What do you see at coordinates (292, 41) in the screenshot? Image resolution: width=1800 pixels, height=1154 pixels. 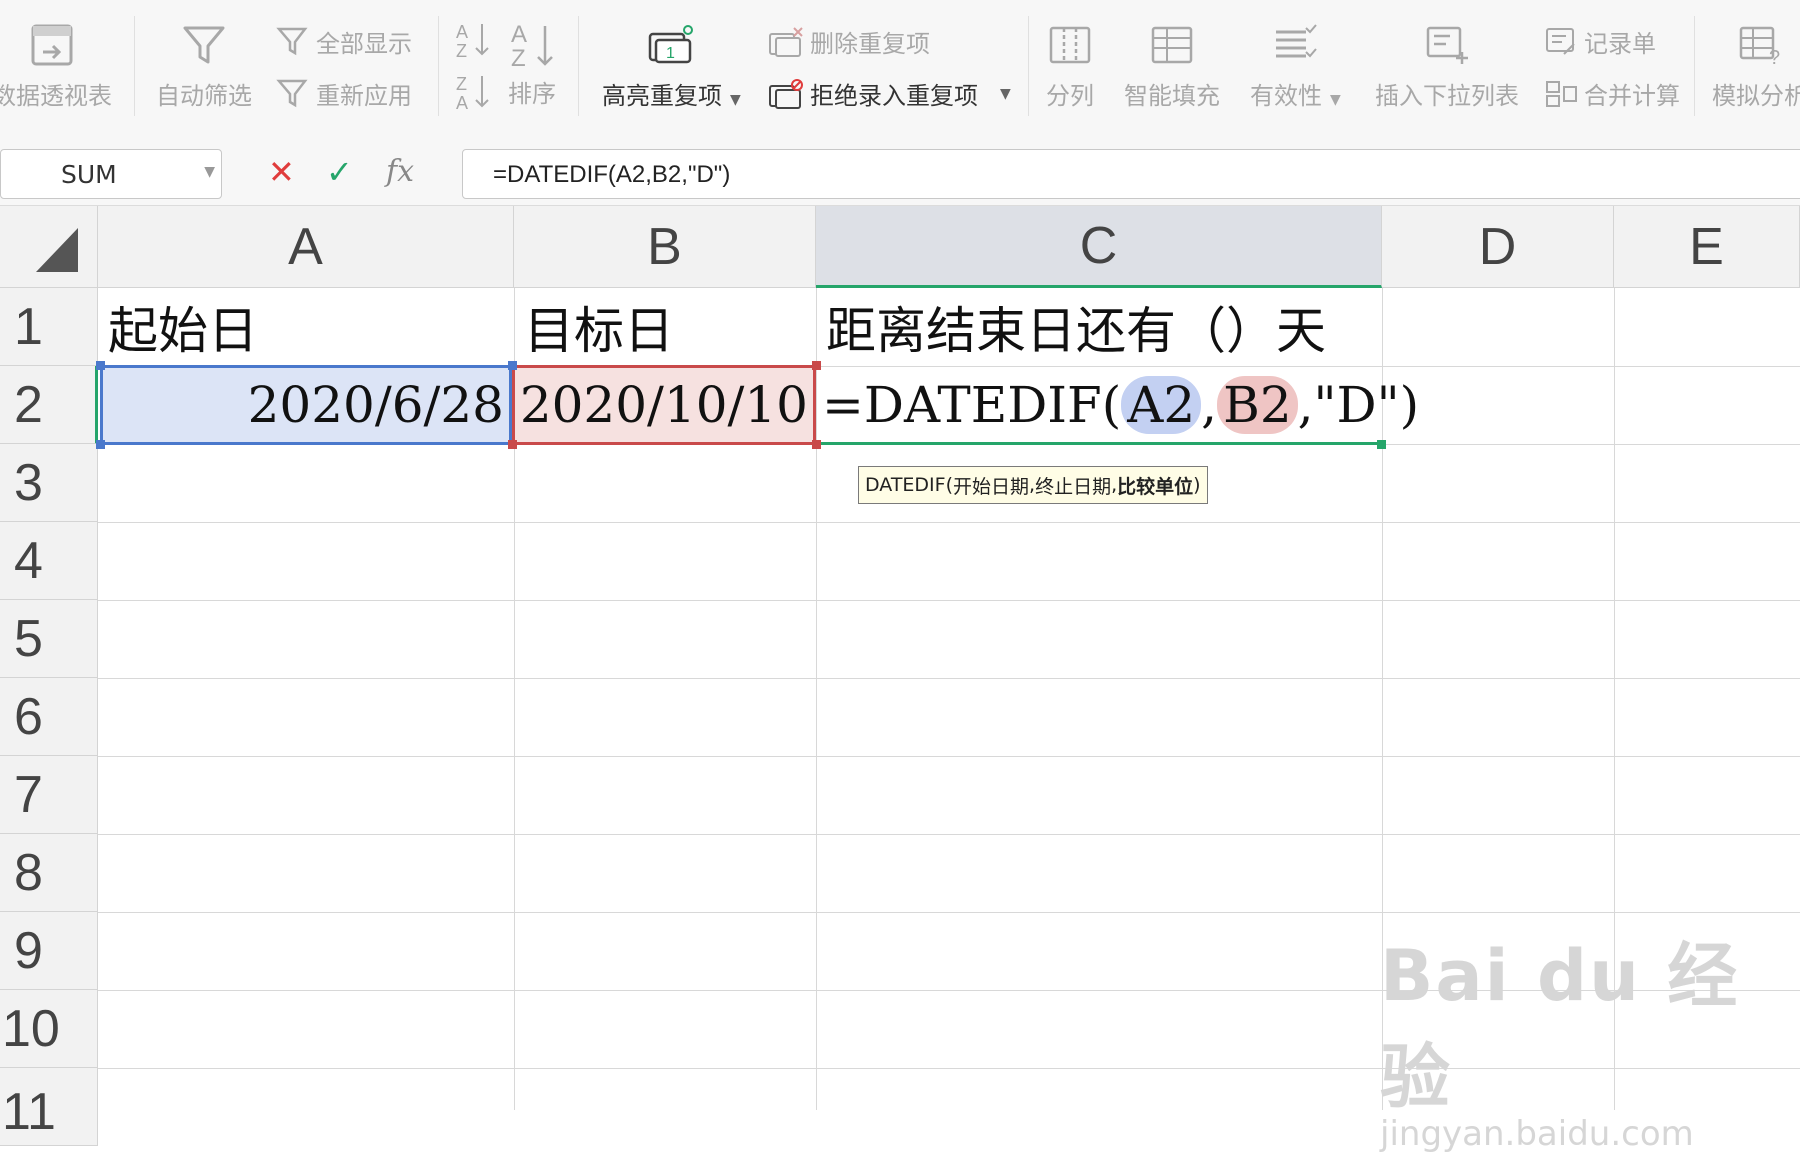 I see `filter-clear-icon` at bounding box center [292, 41].